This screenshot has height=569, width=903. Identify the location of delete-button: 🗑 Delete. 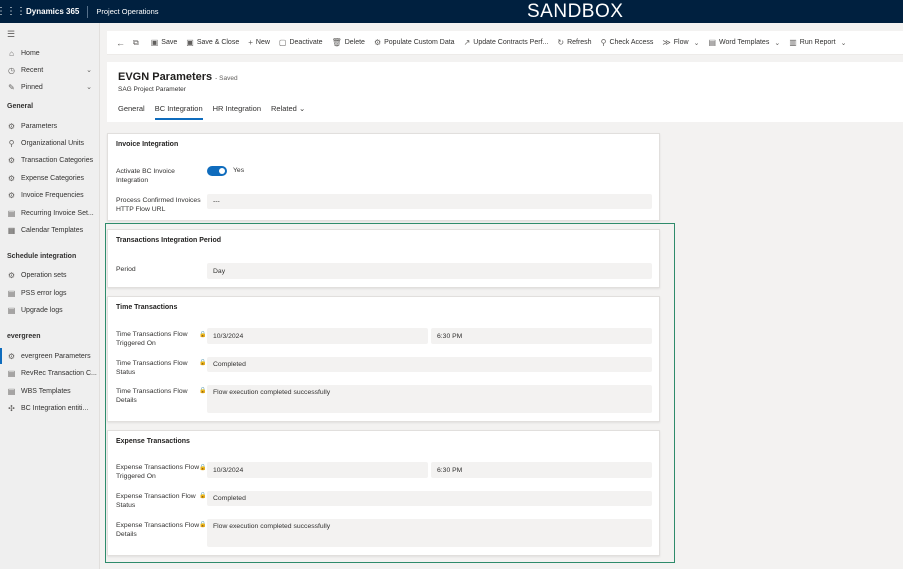
(348, 42).